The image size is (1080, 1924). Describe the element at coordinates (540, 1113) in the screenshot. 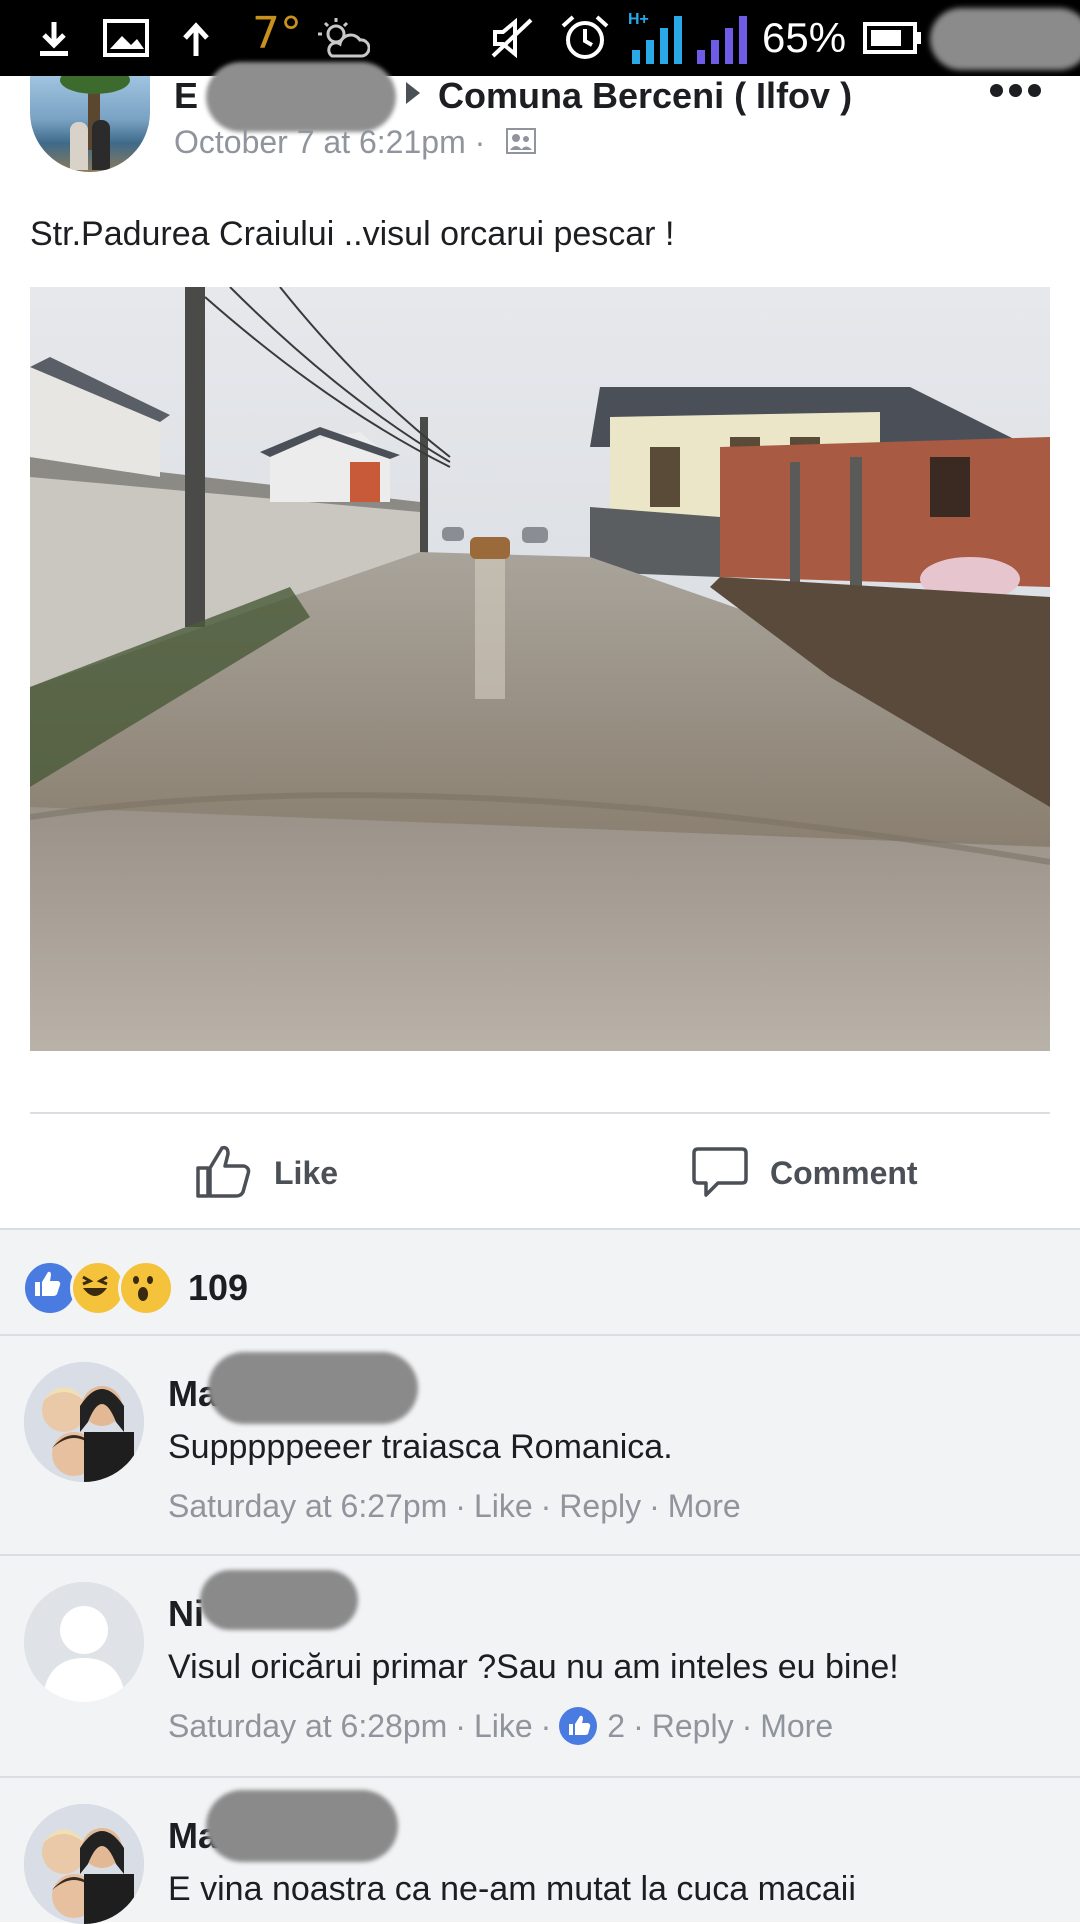

I see `divider` at that location.